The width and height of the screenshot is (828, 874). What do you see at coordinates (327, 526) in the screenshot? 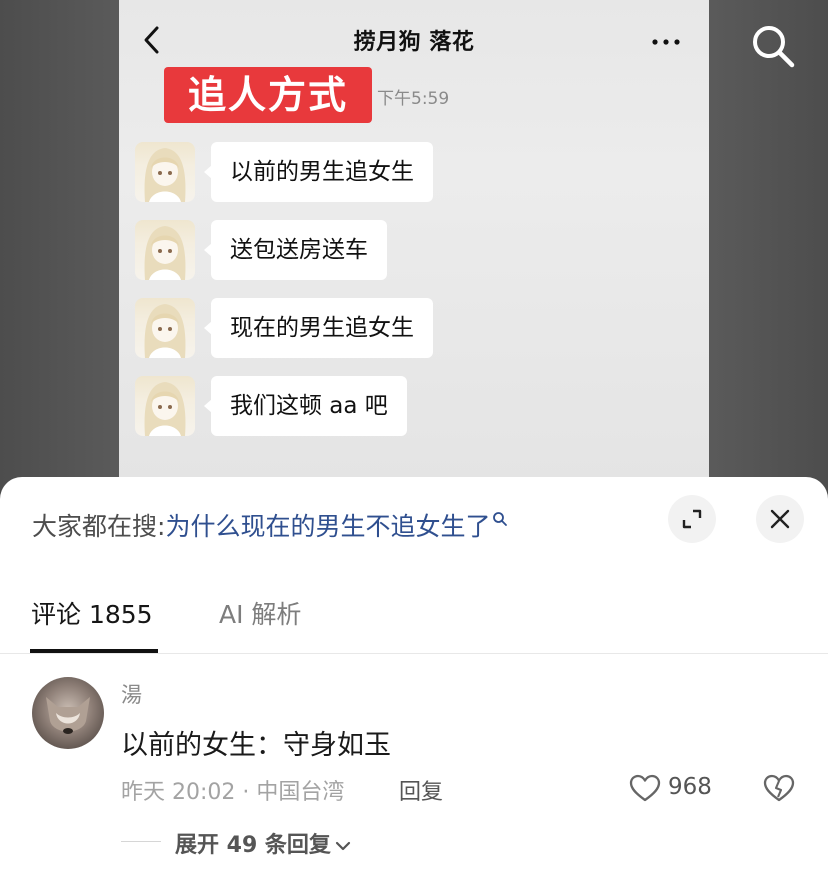
I see `hot-search-query: 为什么现在的男生不追女生了` at bounding box center [327, 526].